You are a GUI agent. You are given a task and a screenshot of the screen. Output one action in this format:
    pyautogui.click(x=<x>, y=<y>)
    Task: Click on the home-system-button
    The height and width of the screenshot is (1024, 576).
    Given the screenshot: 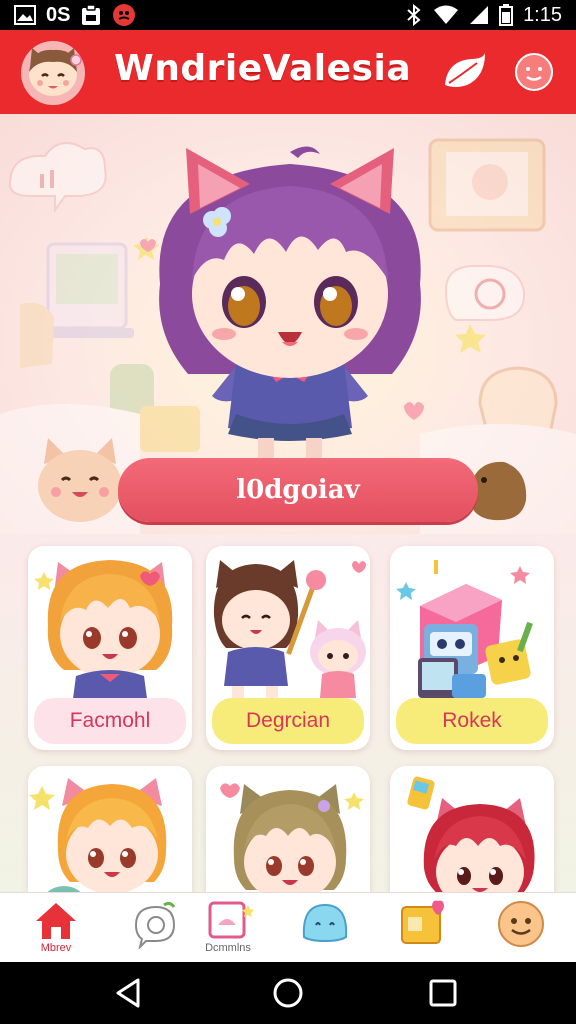 What is the action you would take?
    pyautogui.click(x=288, y=993)
    